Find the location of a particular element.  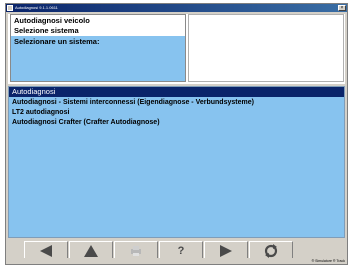

header-prompt: Selezionare un sistema: is located at coordinates (57, 41).